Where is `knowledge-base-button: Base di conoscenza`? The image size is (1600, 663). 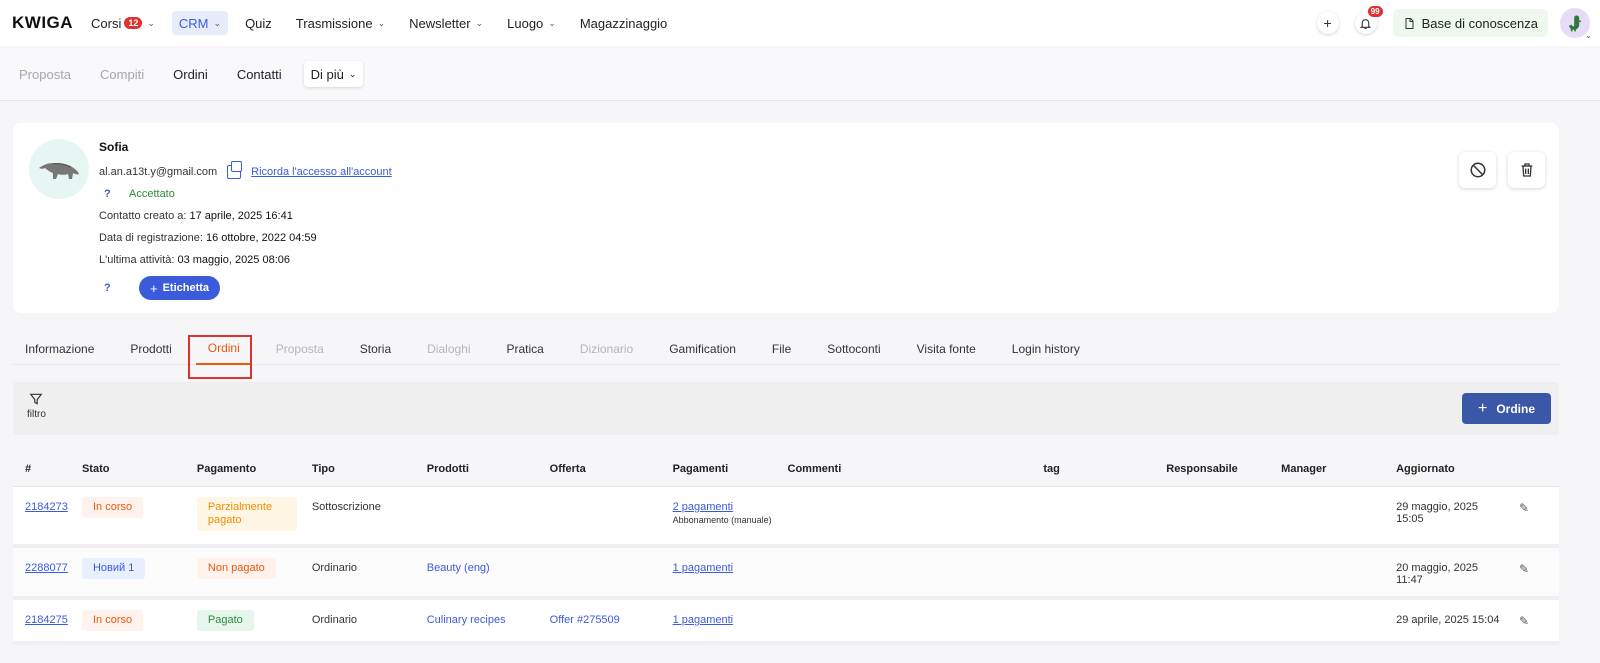 knowledge-base-button: Base di conoscenza is located at coordinates (1470, 23).